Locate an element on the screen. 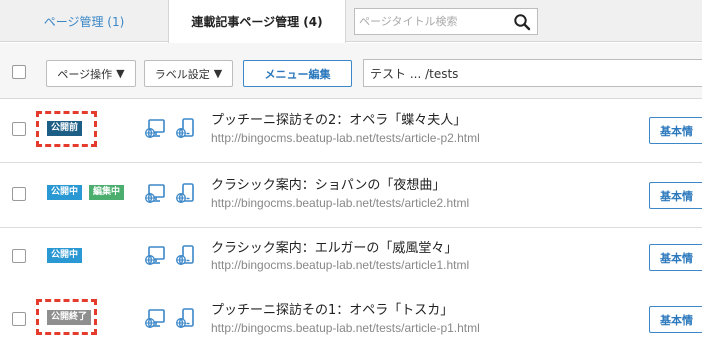 The width and height of the screenshot is (702, 353). page-title-search is located at coordinates (446, 21).